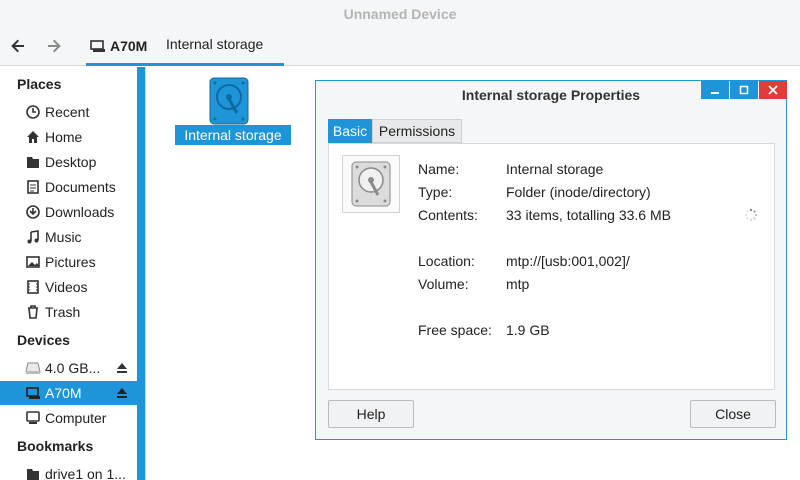 The image size is (800, 480). I want to click on home-icon, so click(33, 137).